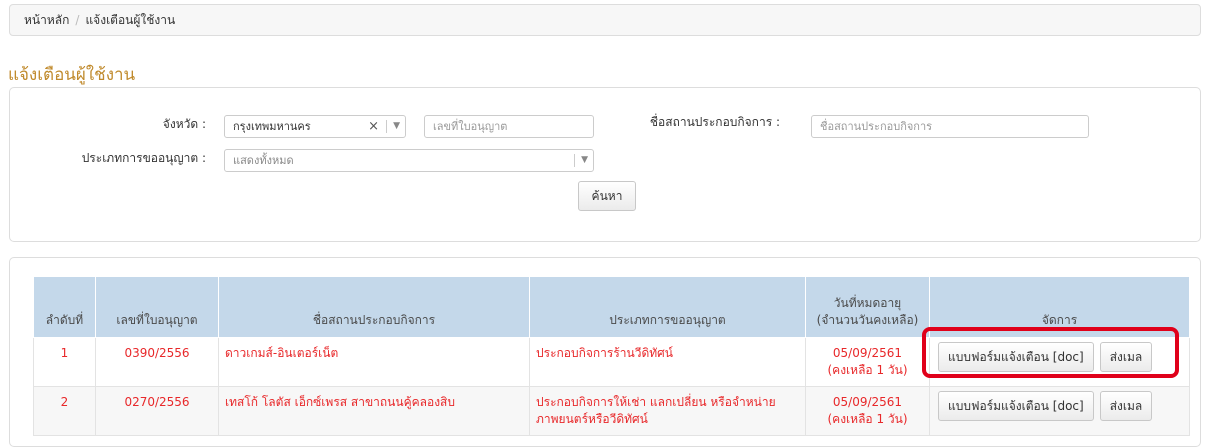  I want to click on clear-icon: ×, so click(373, 126).